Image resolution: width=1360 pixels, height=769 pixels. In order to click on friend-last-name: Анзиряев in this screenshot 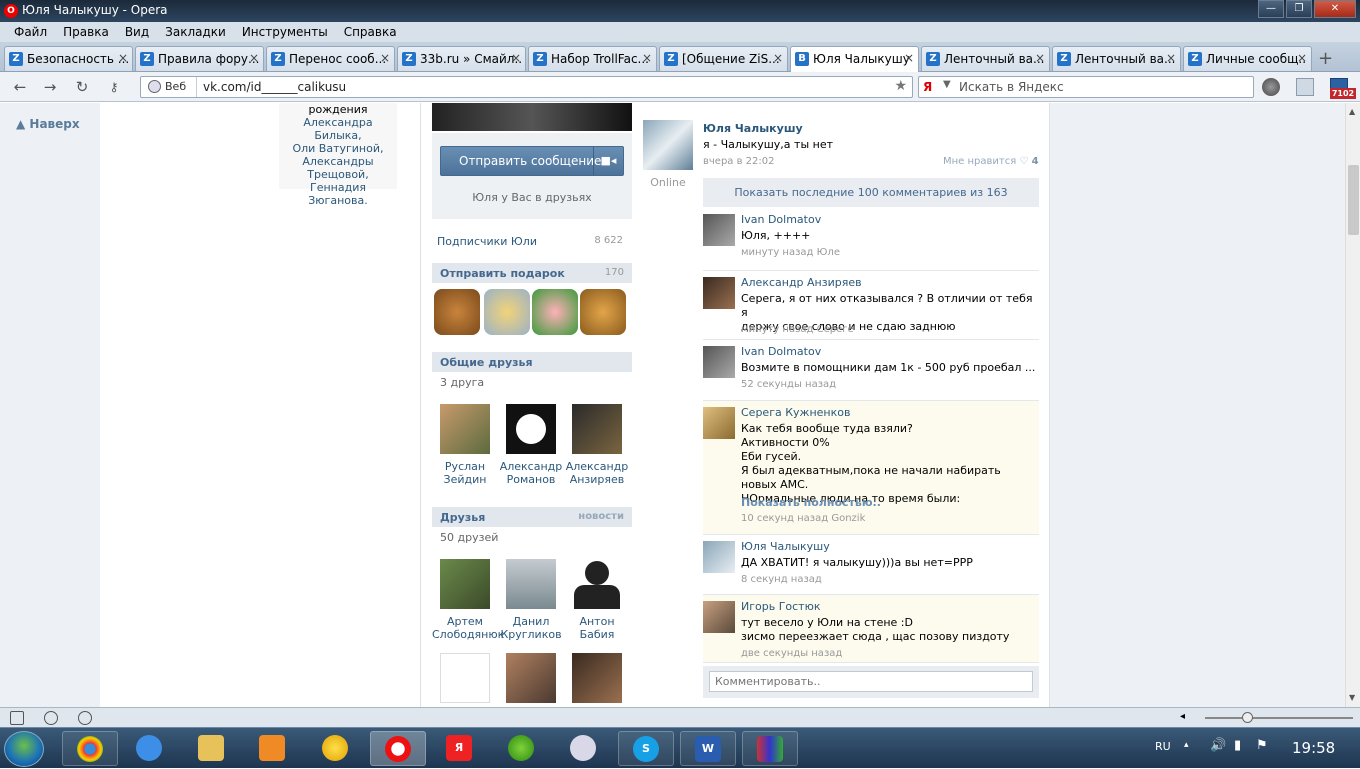, I will do `click(597, 479)`.